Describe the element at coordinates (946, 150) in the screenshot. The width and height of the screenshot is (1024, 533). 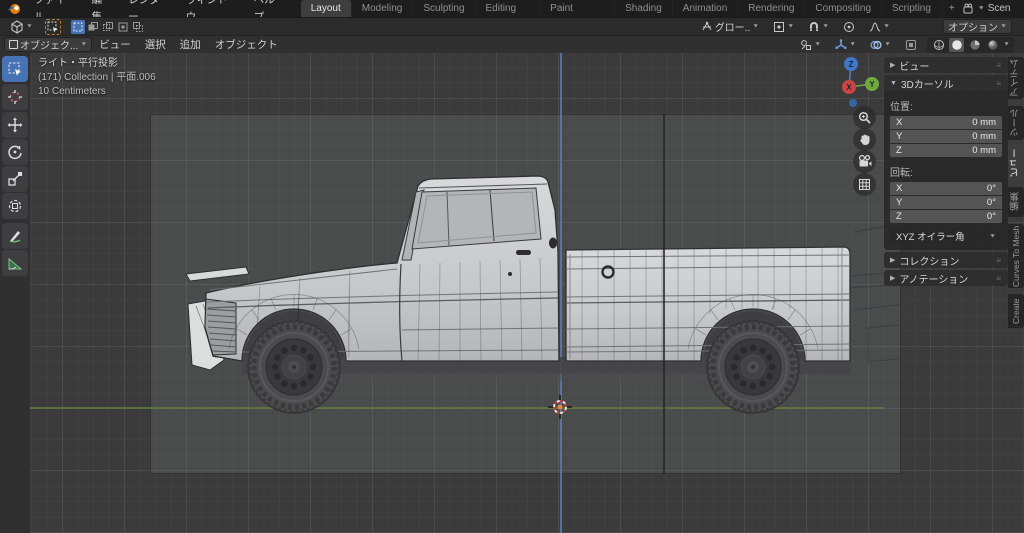
I see `location-z-field: Z0 mm` at that location.